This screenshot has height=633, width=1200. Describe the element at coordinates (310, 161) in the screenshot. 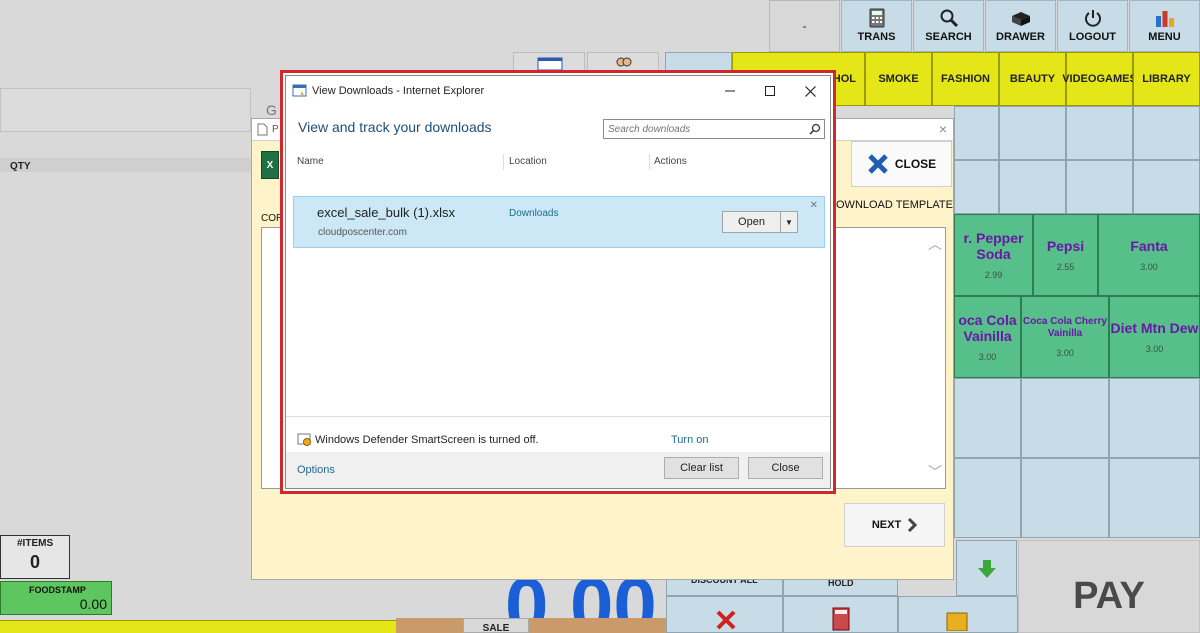

I see `column-name: Name` at that location.